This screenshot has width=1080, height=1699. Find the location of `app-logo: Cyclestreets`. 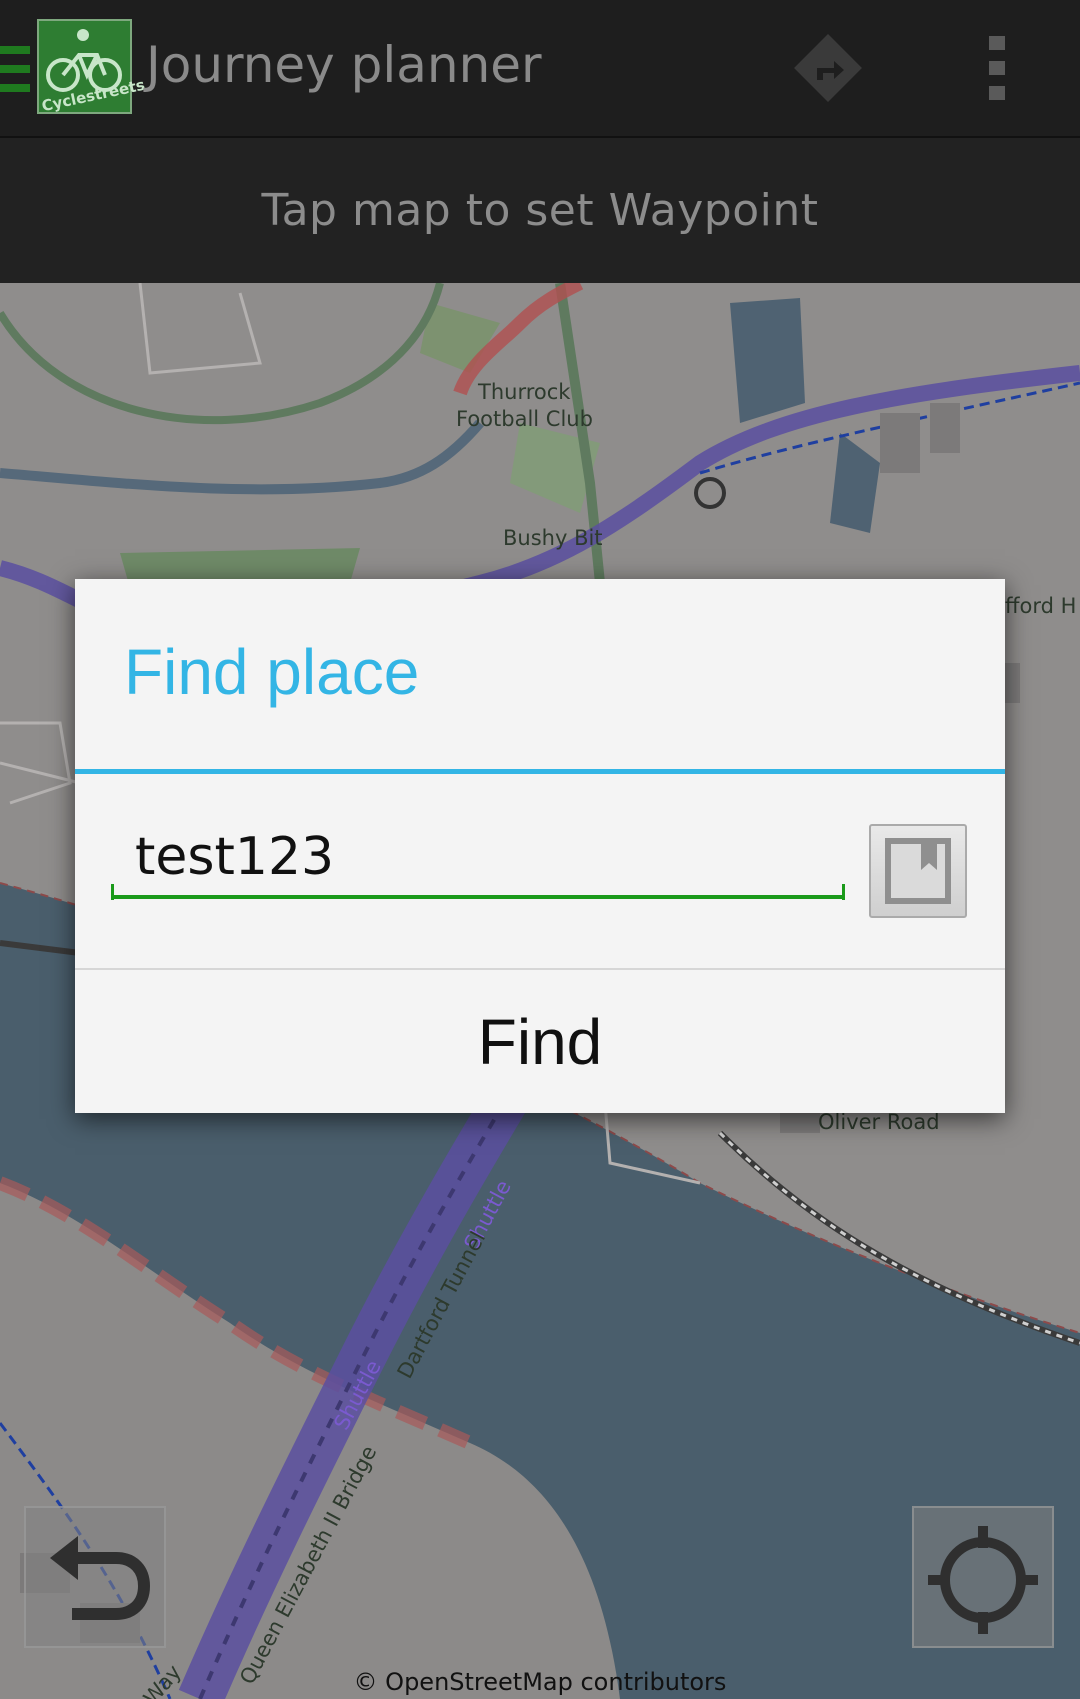

app-logo: Cyclestreets is located at coordinates (91, 67).